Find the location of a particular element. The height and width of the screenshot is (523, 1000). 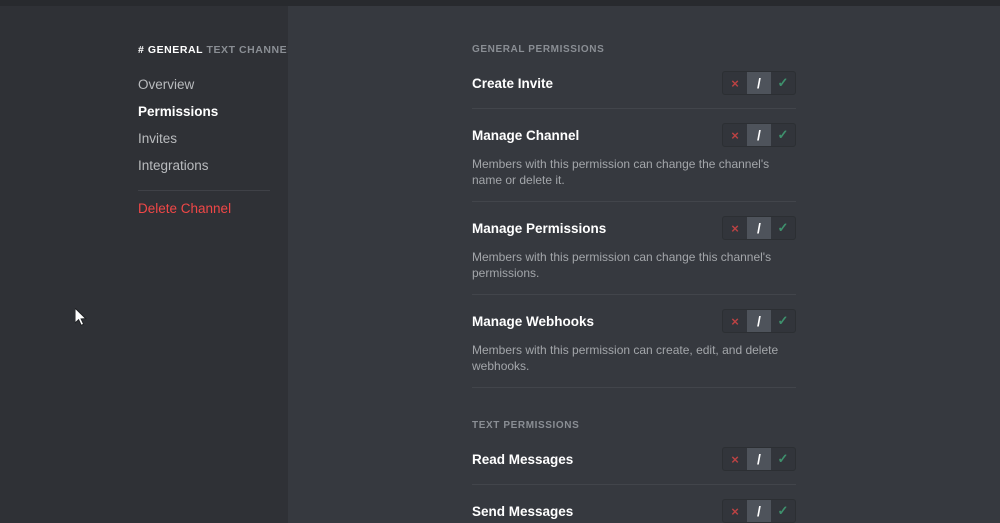

permission-row-header: Manage Webhooks × / ✓ is located at coordinates (634, 321).